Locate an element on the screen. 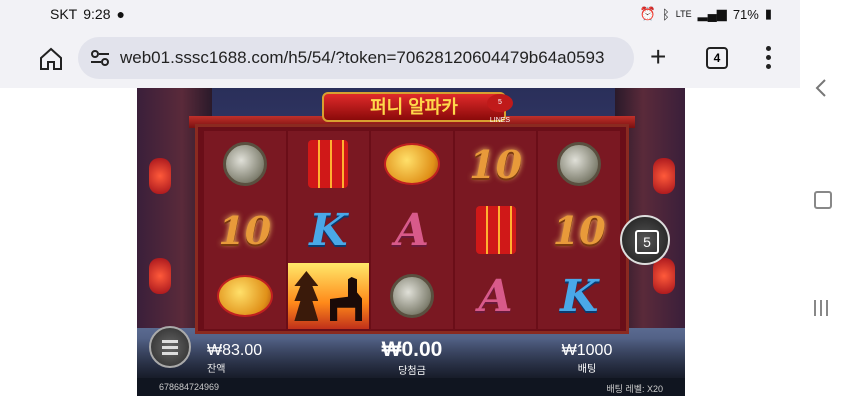 This screenshot has width=850, height=396. balance-value: ₩83.00 is located at coordinates (235, 350).